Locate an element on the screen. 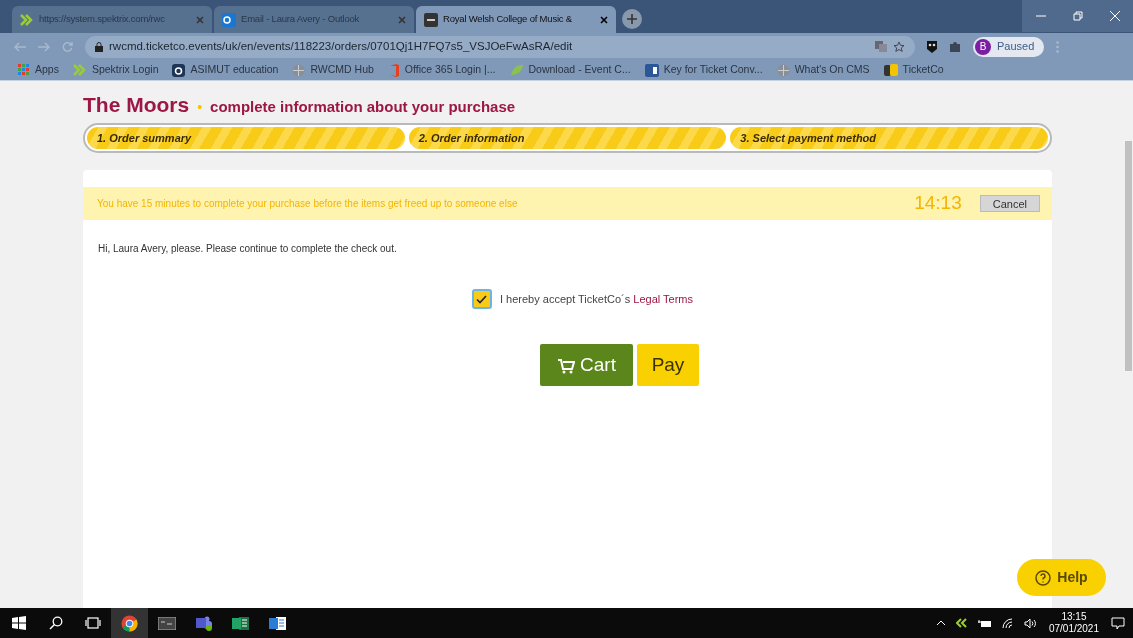 The image size is (1133, 638). windows-icon is located at coordinates (18, 623).